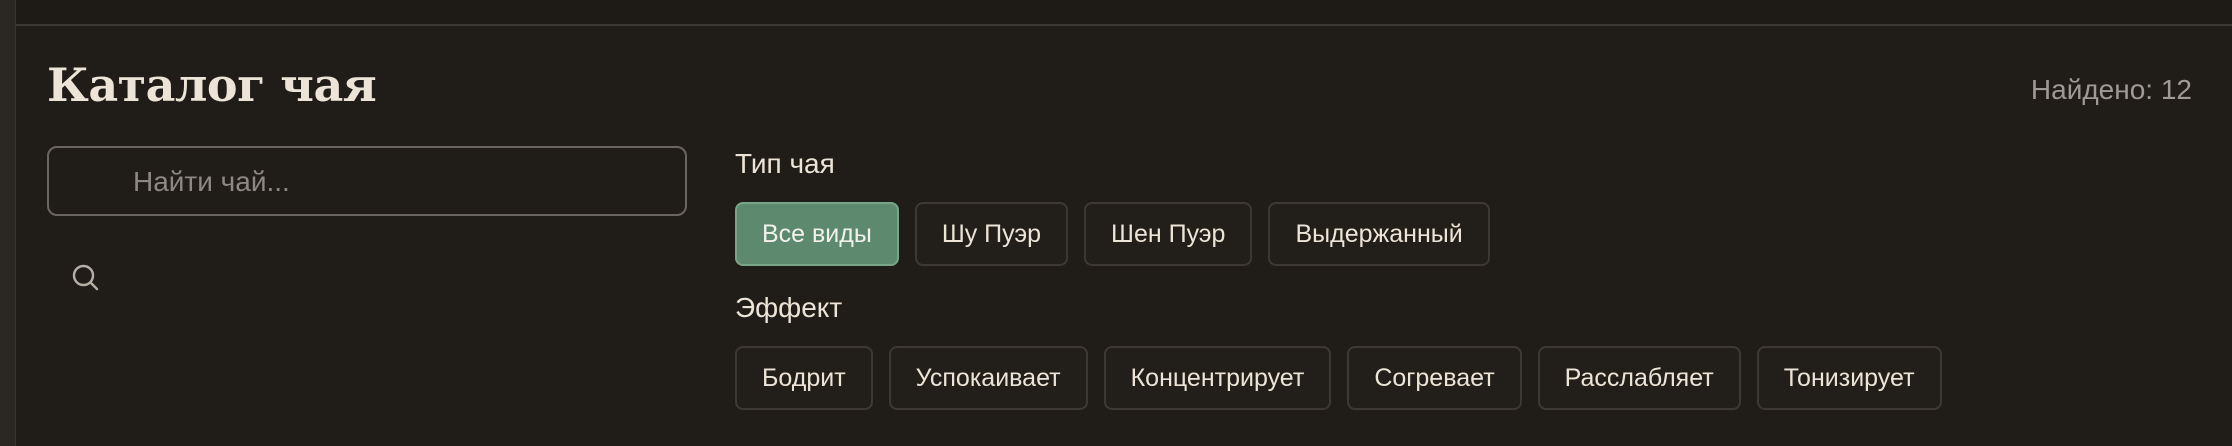 Image resolution: width=2232 pixels, height=446 pixels. I want to click on effect-label: Эффект, so click(789, 307).